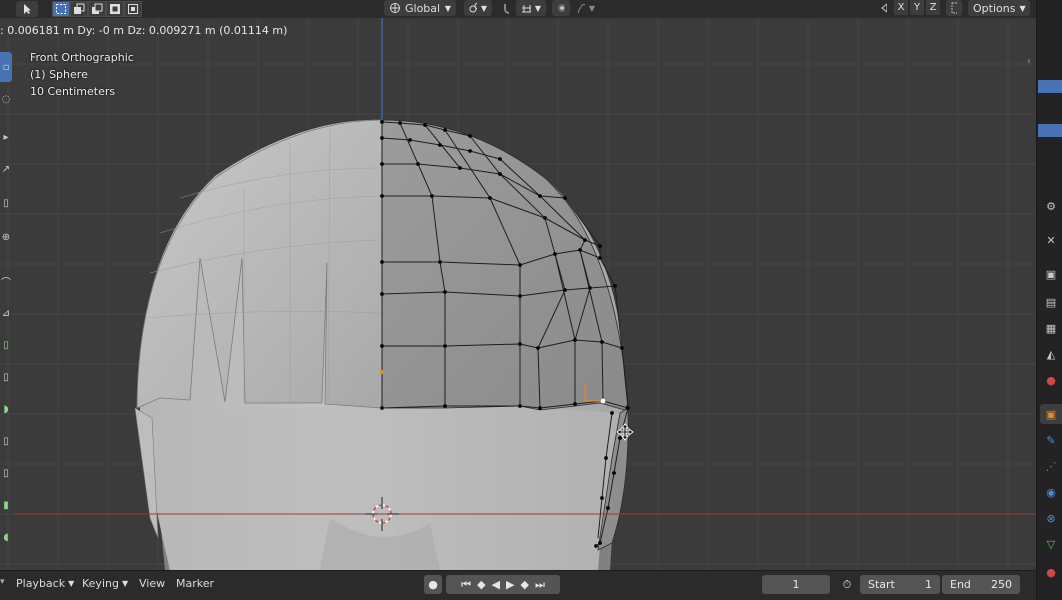  I want to click on tab-scene: ◭, so click(1051, 354).